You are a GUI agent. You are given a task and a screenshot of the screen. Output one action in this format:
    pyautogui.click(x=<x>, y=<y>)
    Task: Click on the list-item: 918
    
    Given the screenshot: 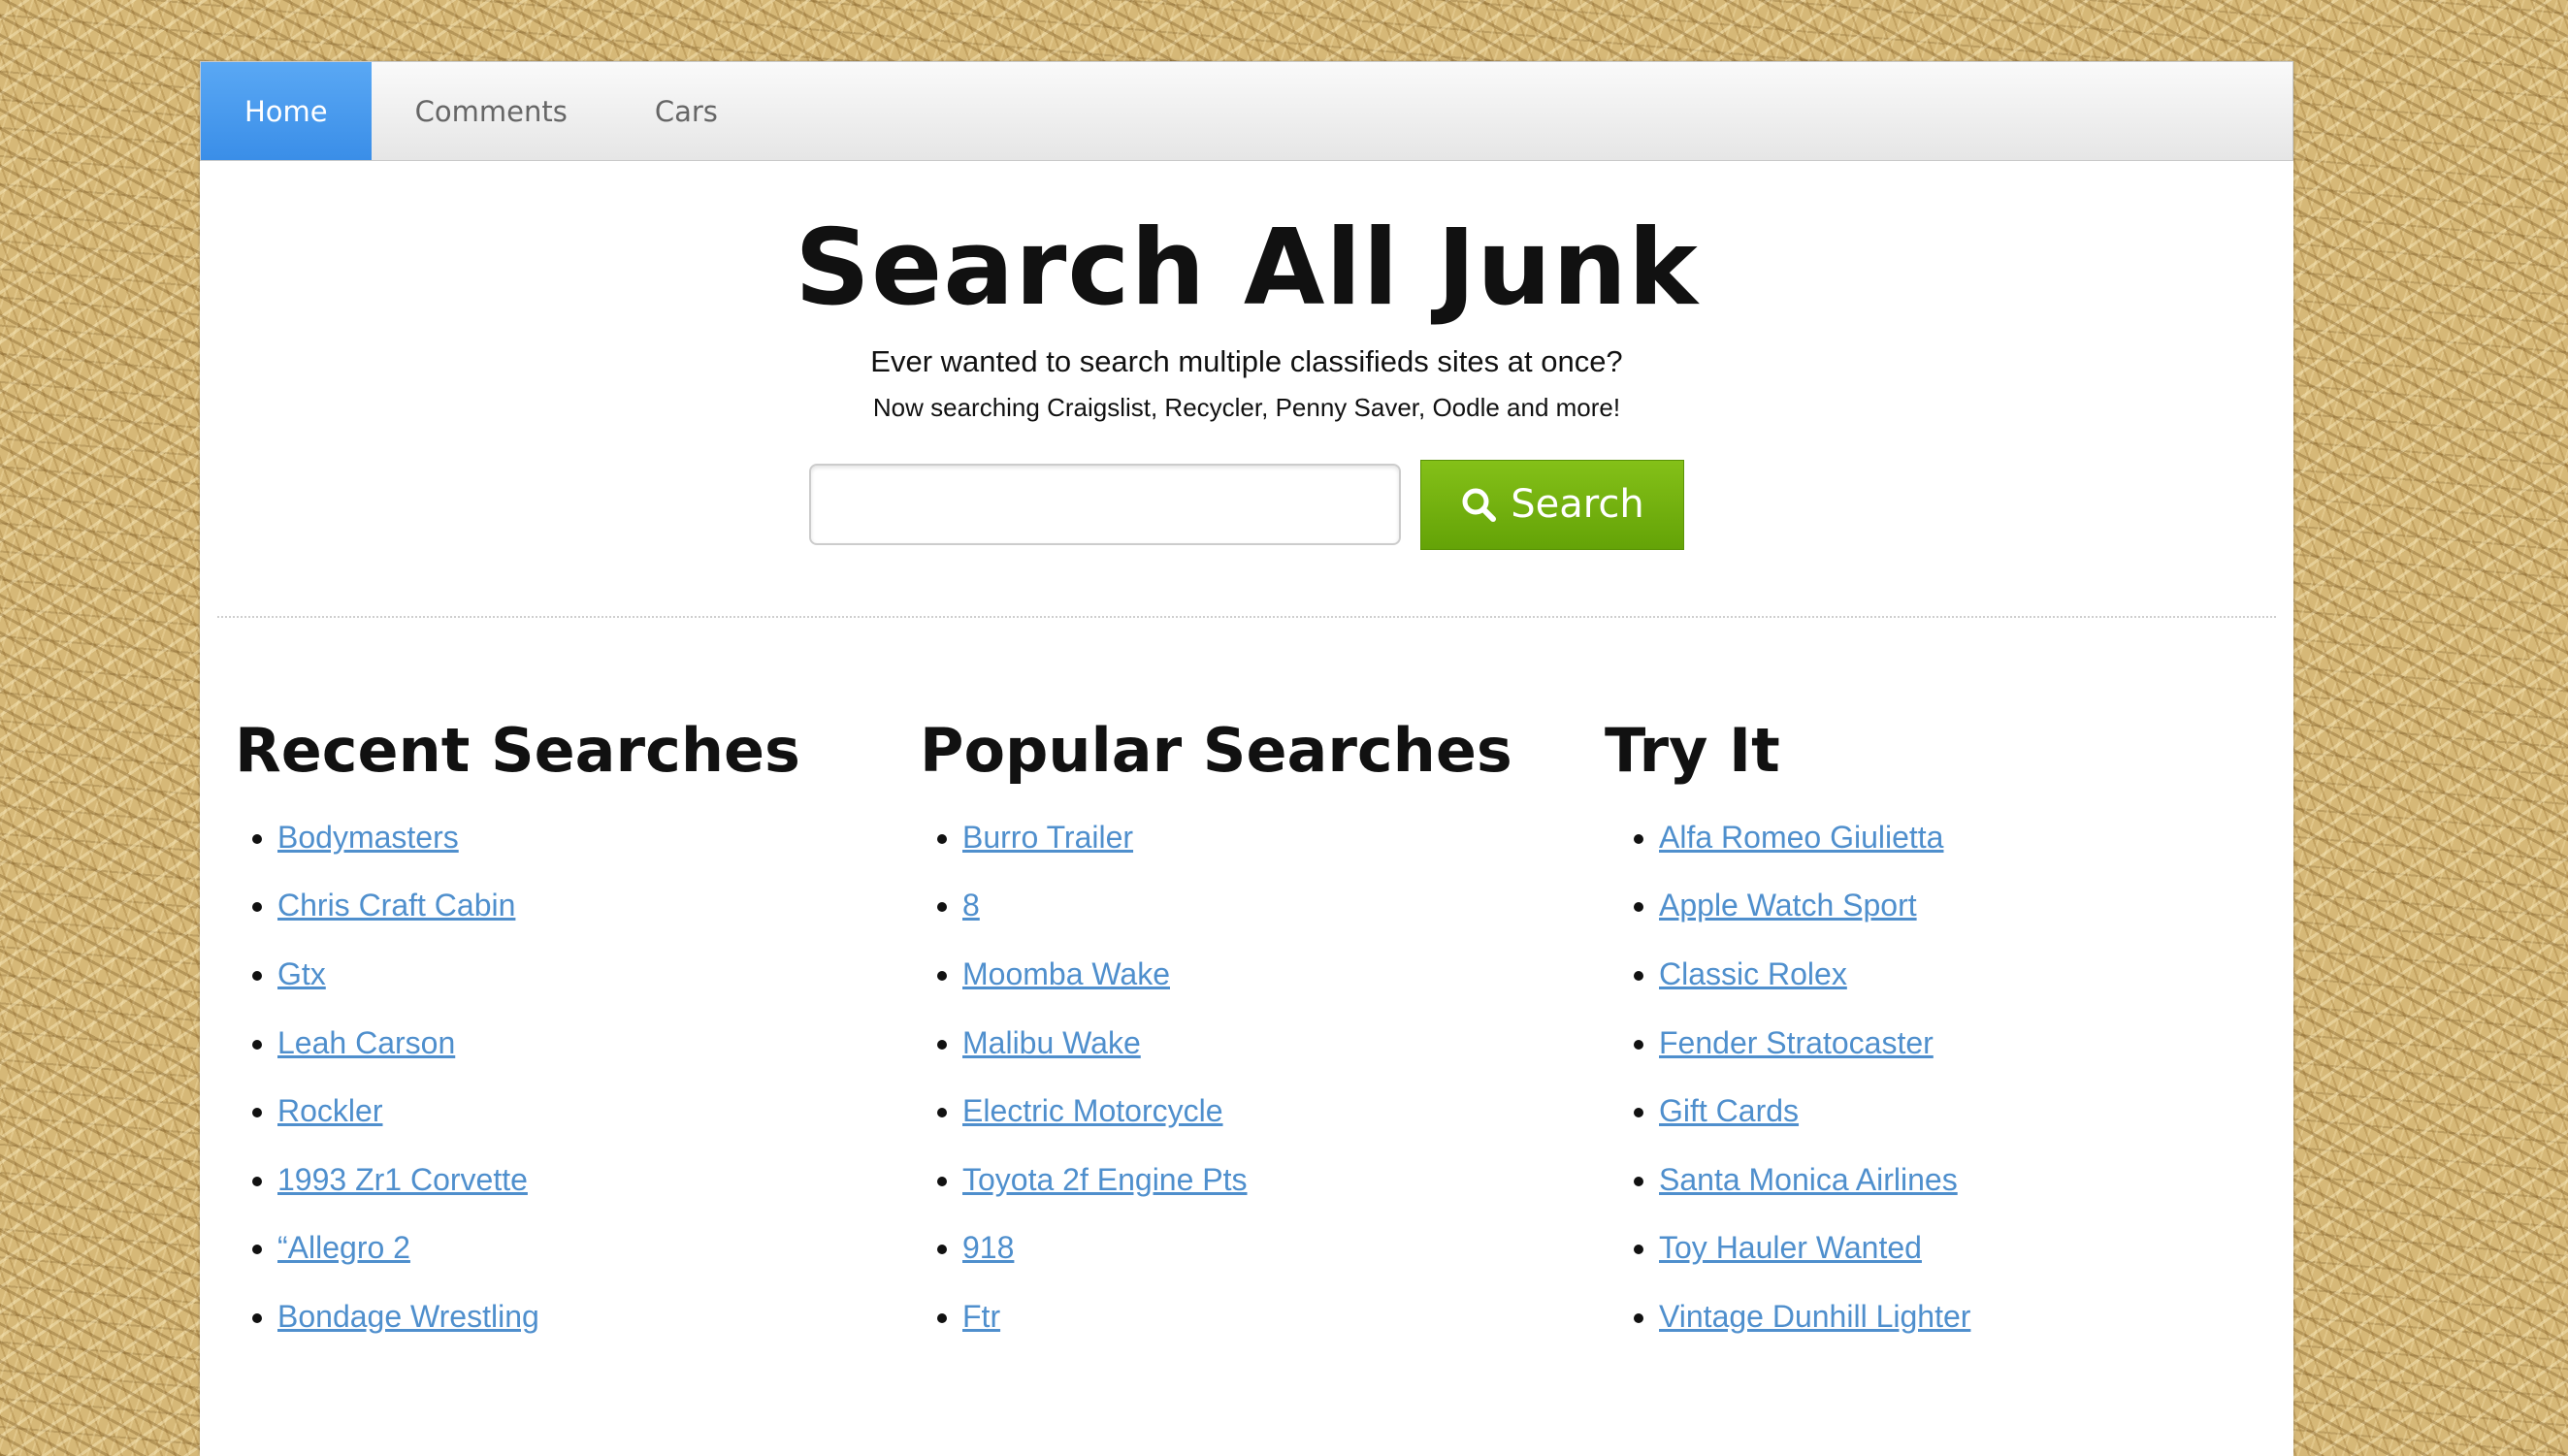 What is the action you would take?
    pyautogui.click(x=1283, y=1262)
    